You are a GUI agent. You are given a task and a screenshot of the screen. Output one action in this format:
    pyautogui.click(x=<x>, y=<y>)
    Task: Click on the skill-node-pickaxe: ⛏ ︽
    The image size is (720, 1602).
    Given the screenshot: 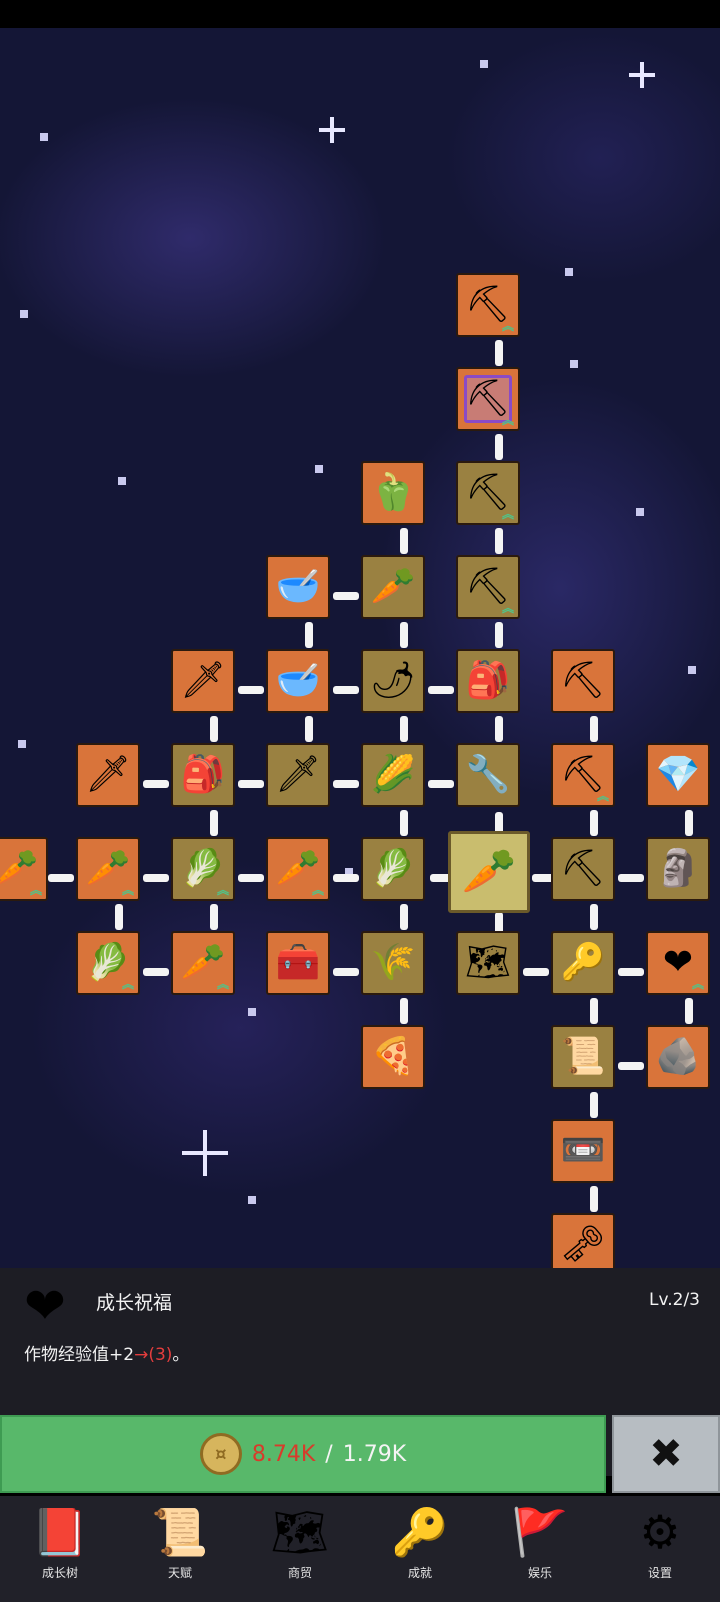 What is the action you would take?
    pyautogui.click(x=583, y=775)
    